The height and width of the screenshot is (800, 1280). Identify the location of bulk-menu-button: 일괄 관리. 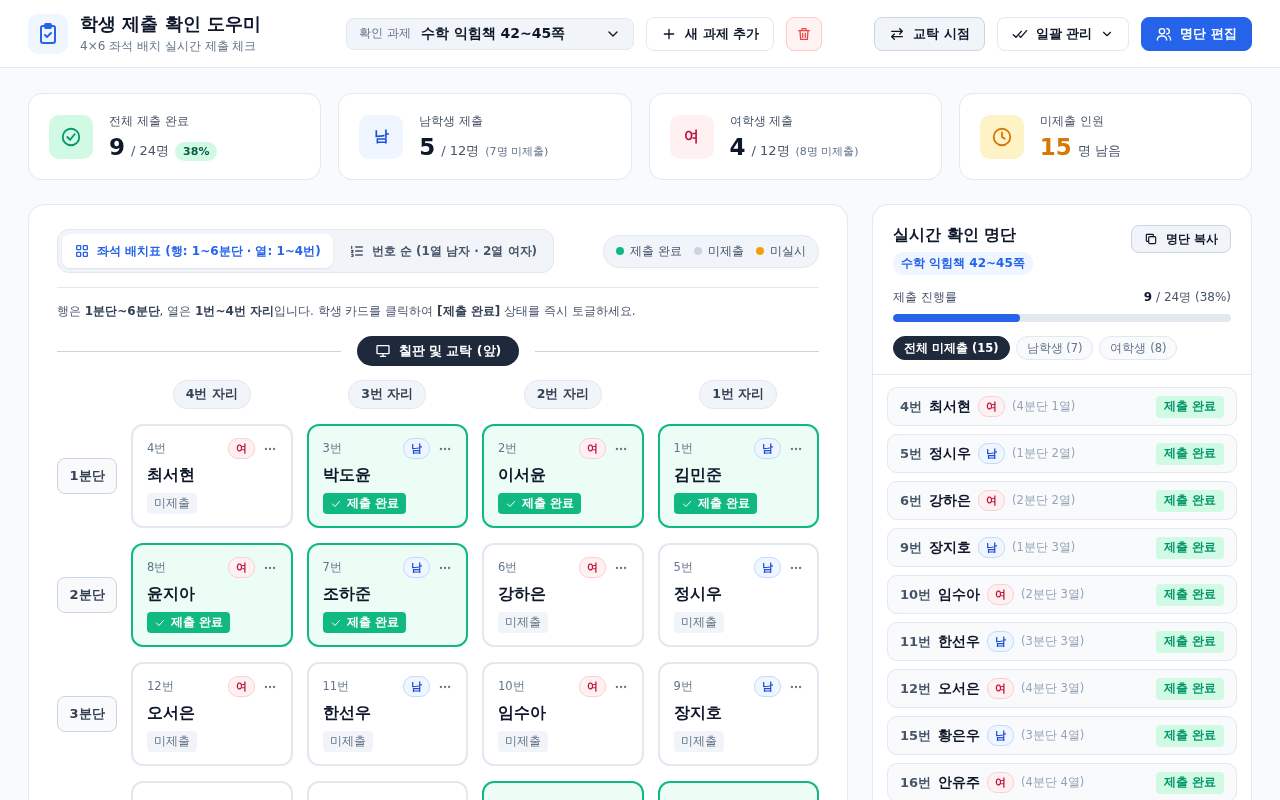
(1063, 33).